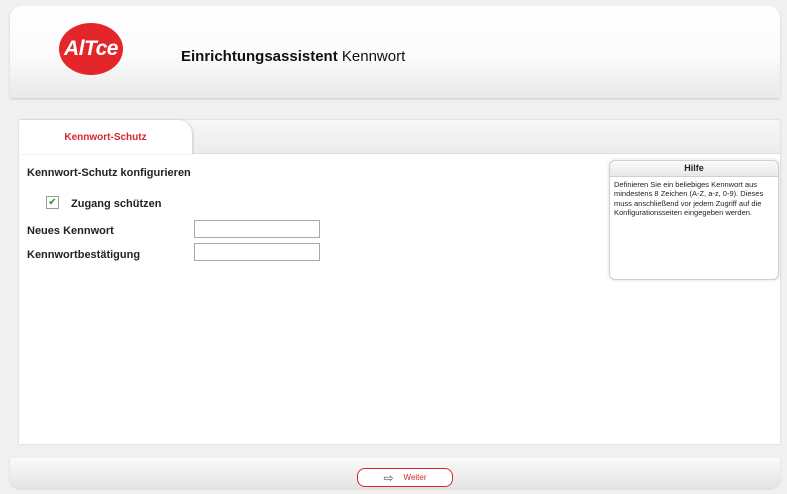 This screenshot has height=494, width=787. I want to click on help-title: Hilfe, so click(694, 169).